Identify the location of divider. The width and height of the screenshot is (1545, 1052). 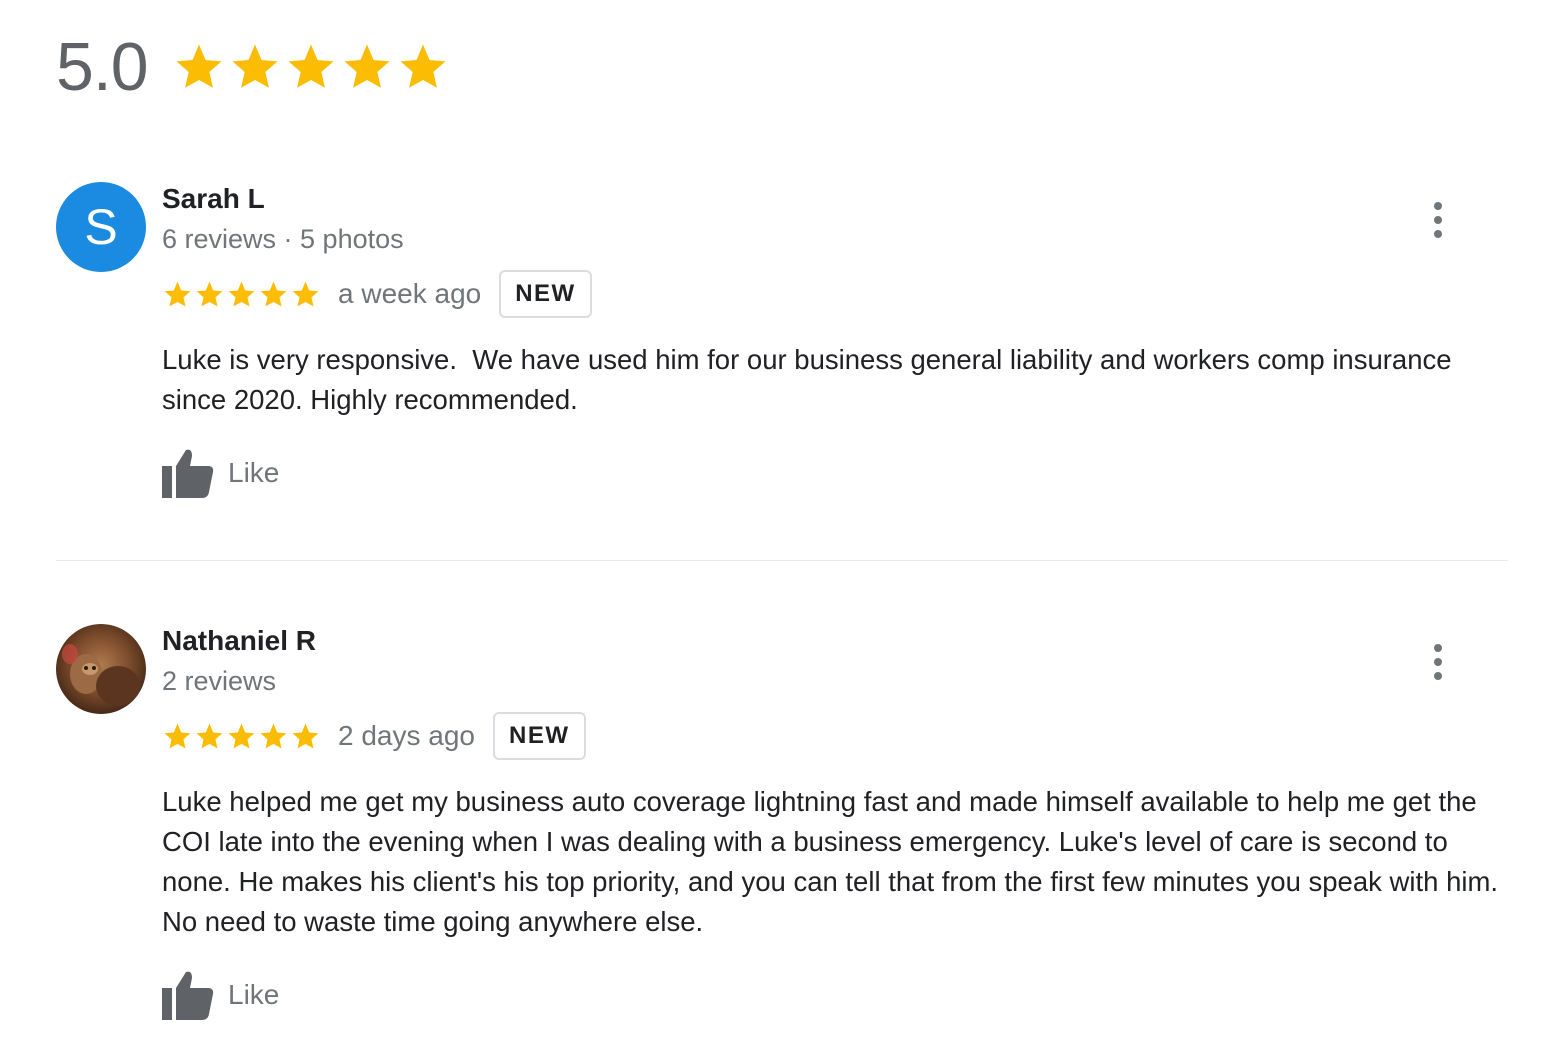
(782, 560).